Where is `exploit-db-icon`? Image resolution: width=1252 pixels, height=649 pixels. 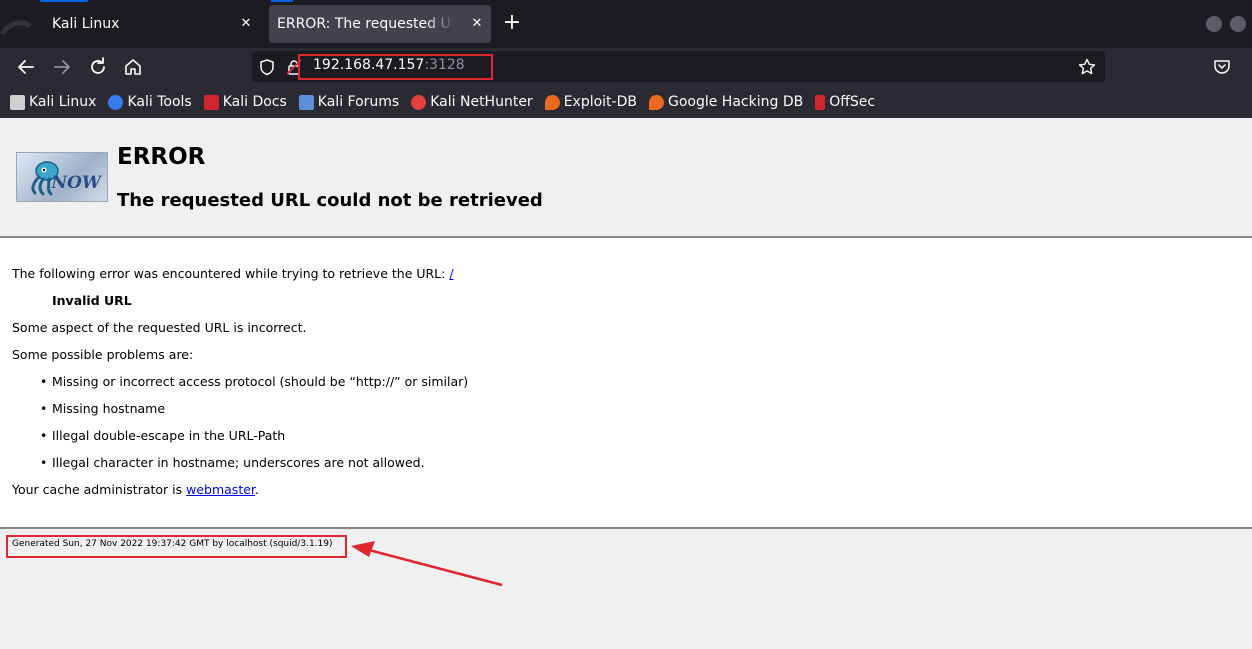 exploit-db-icon is located at coordinates (552, 102).